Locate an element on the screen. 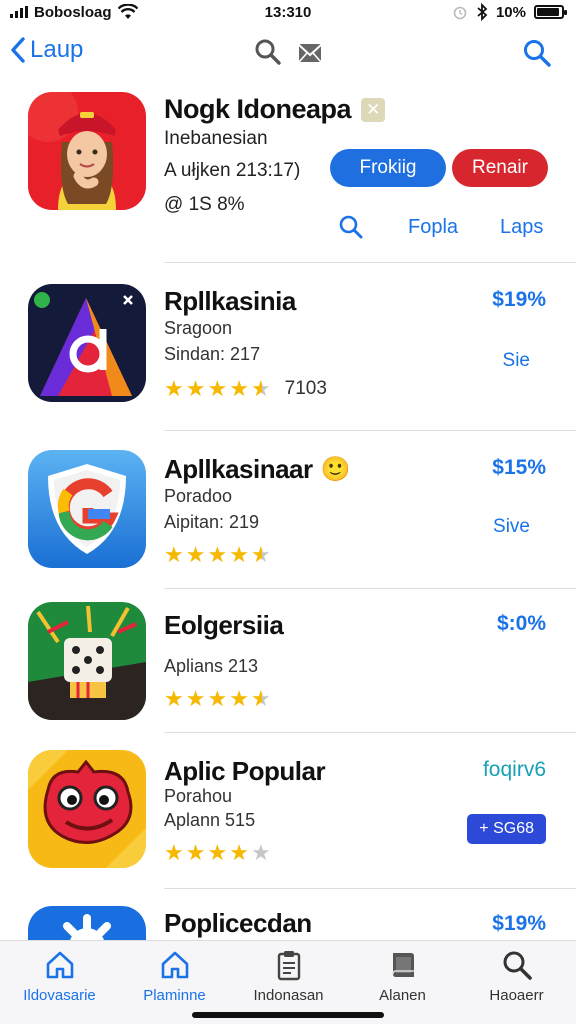 The width and height of the screenshot is (576, 1024). link-laps: Laps is located at coordinates (521, 227).